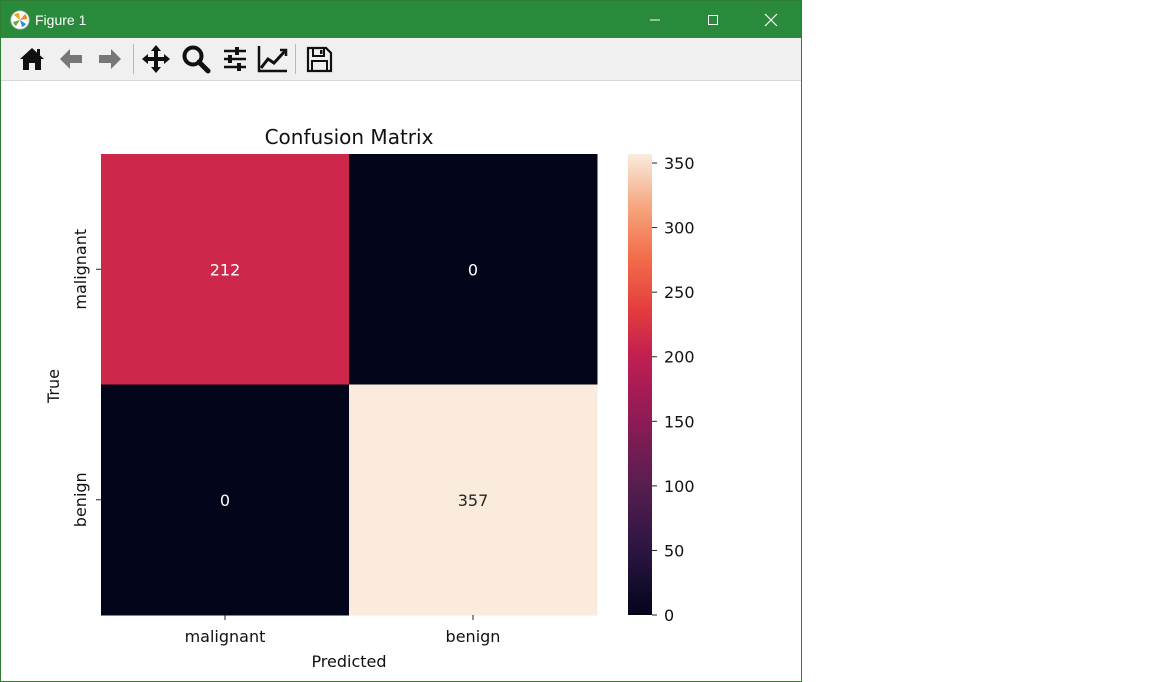 Image resolution: width=1152 pixels, height=682 pixels. I want to click on home-icon, so click(32, 59).